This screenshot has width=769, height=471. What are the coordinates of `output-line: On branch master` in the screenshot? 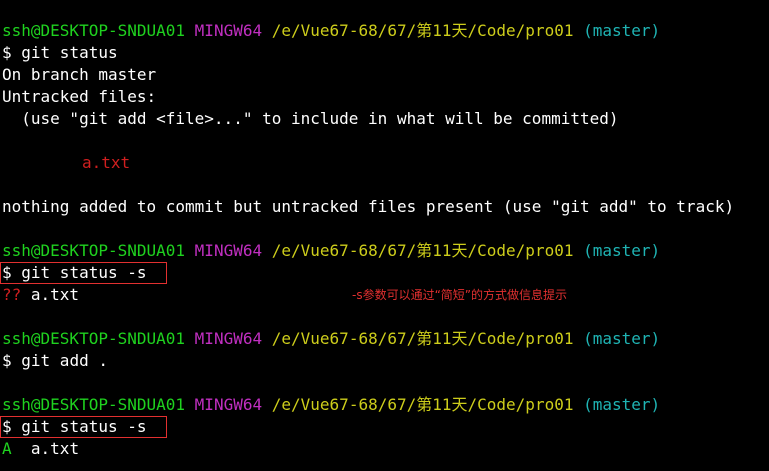 It's located at (79, 74).